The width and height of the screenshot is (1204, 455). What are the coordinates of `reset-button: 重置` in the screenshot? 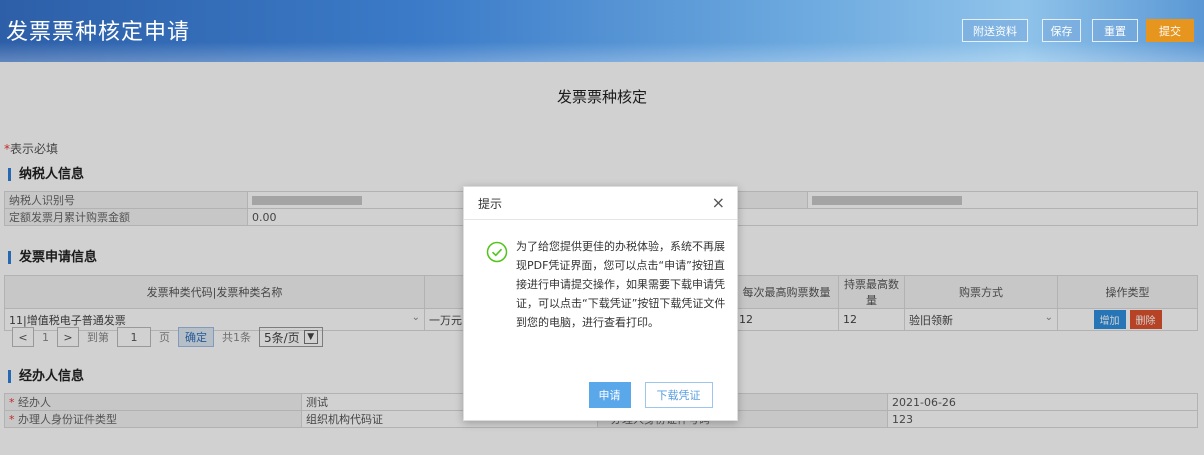 It's located at (1115, 30).